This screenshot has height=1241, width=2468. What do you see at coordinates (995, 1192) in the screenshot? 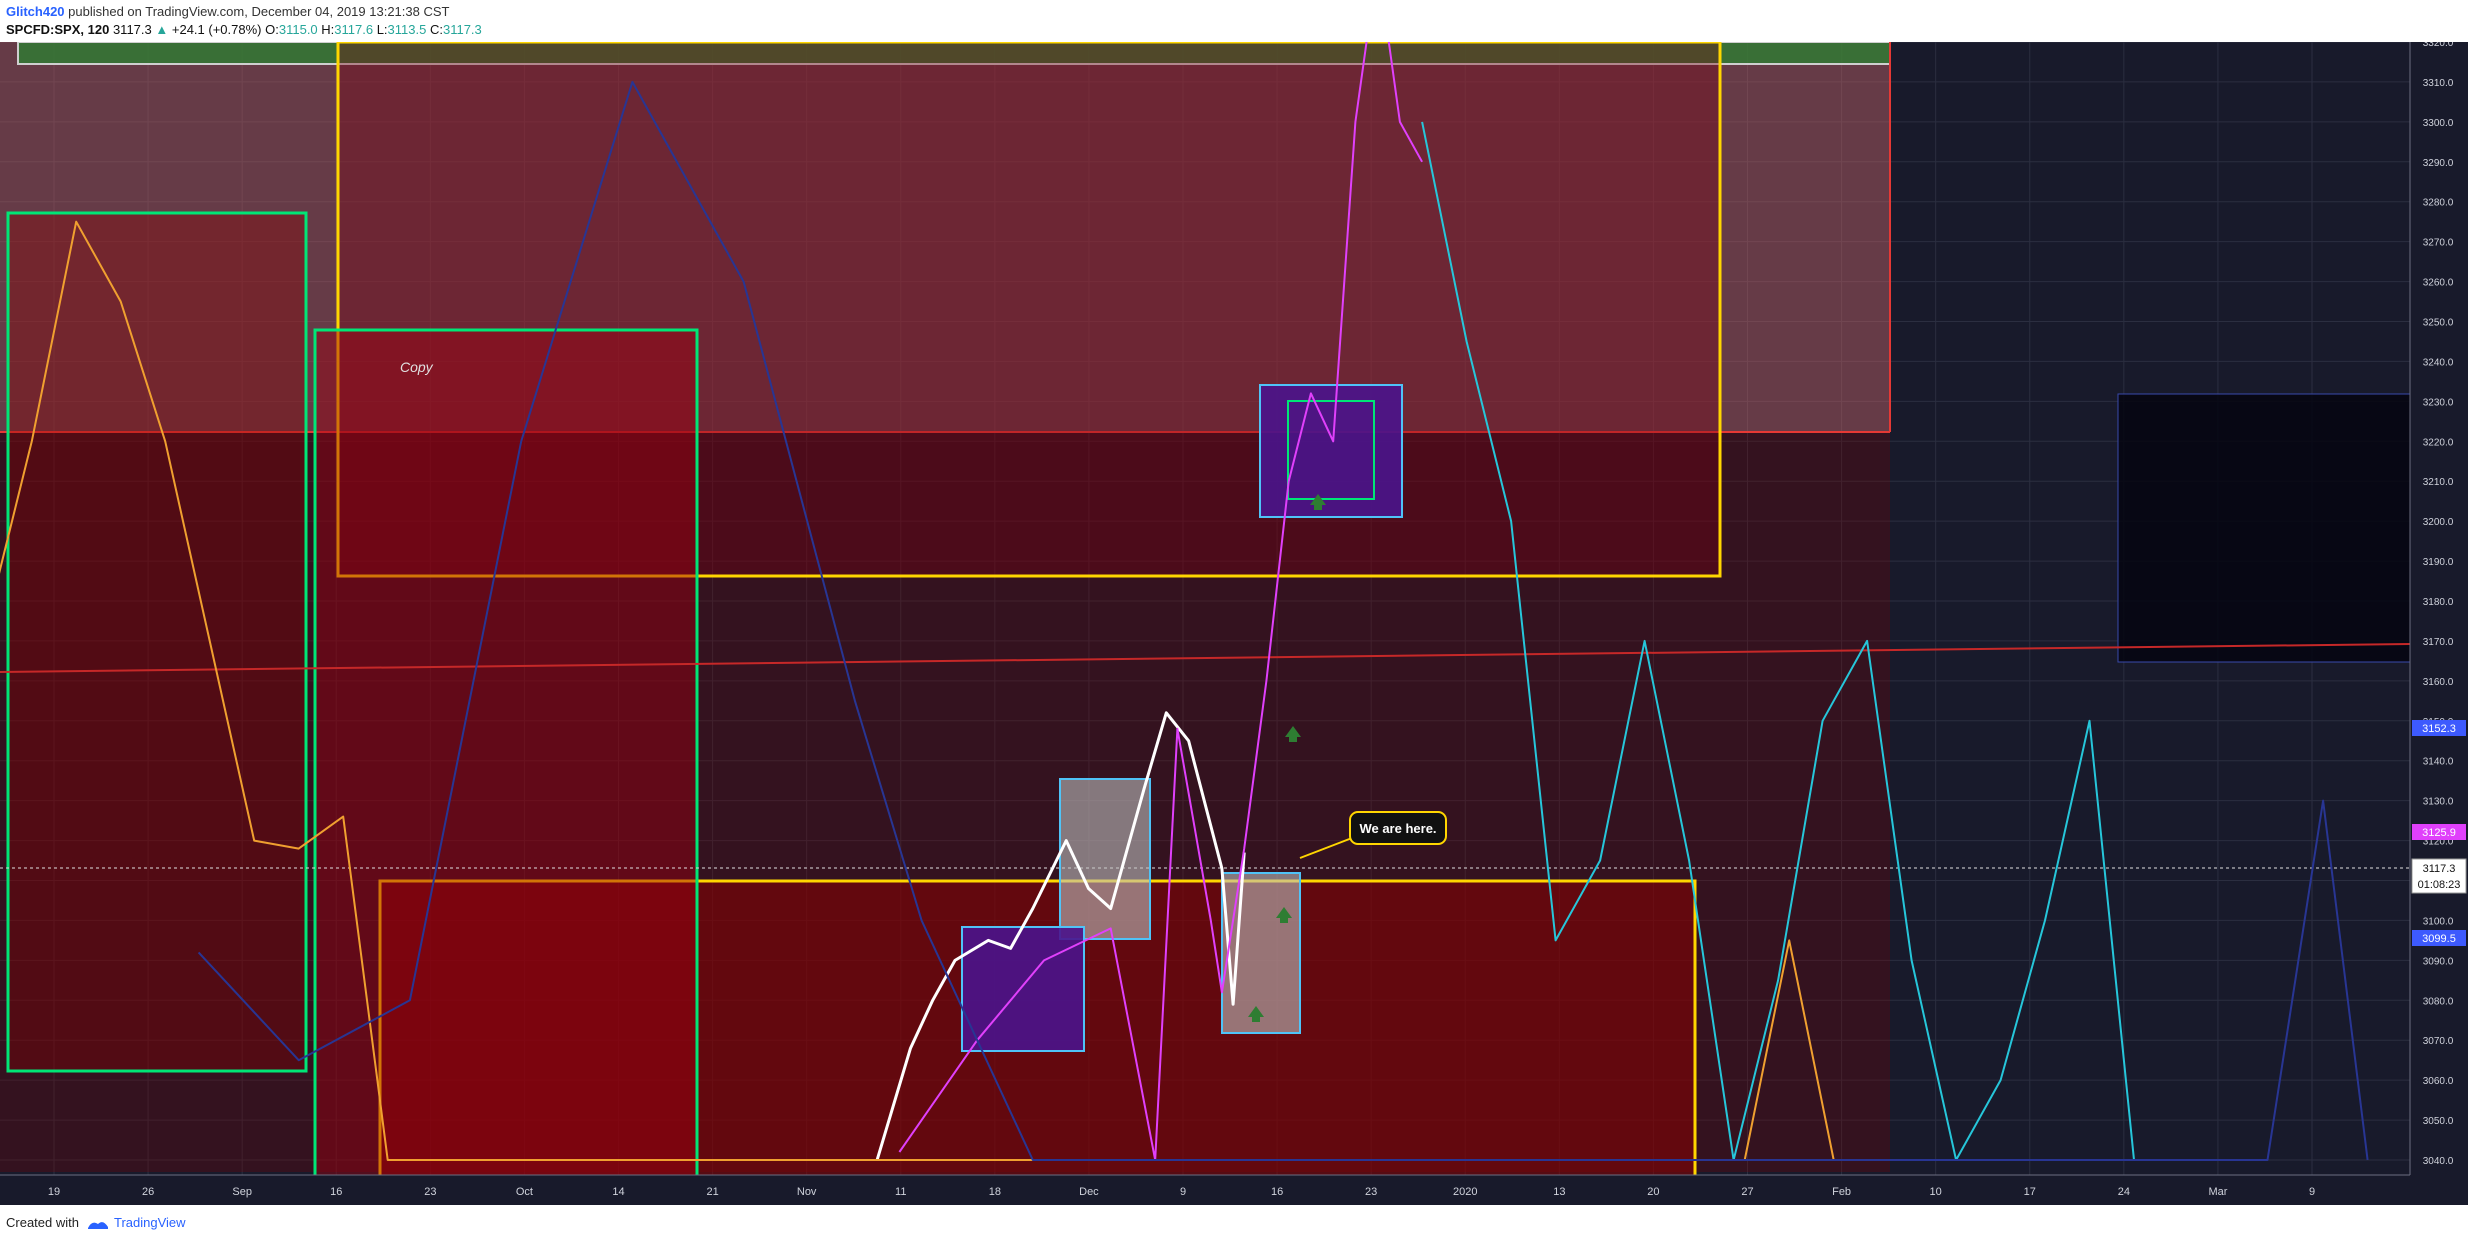
I see `x-tick-label: 18` at bounding box center [995, 1192].